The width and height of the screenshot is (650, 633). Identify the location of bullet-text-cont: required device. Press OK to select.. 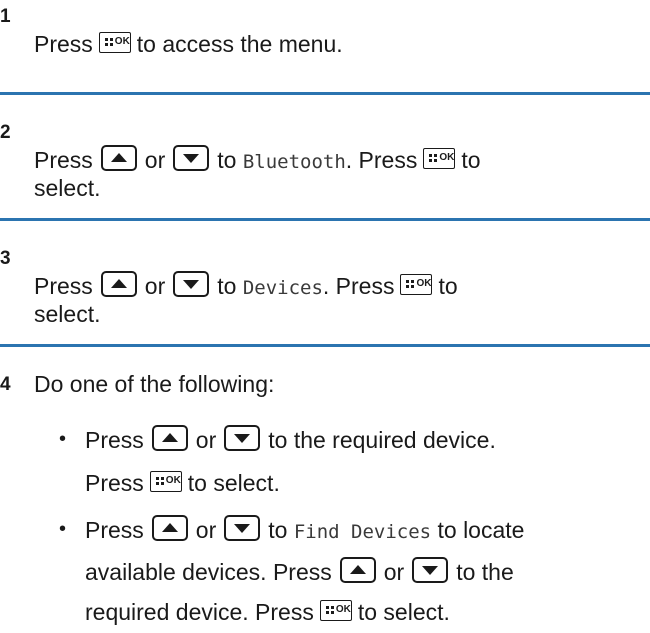
(267, 612).